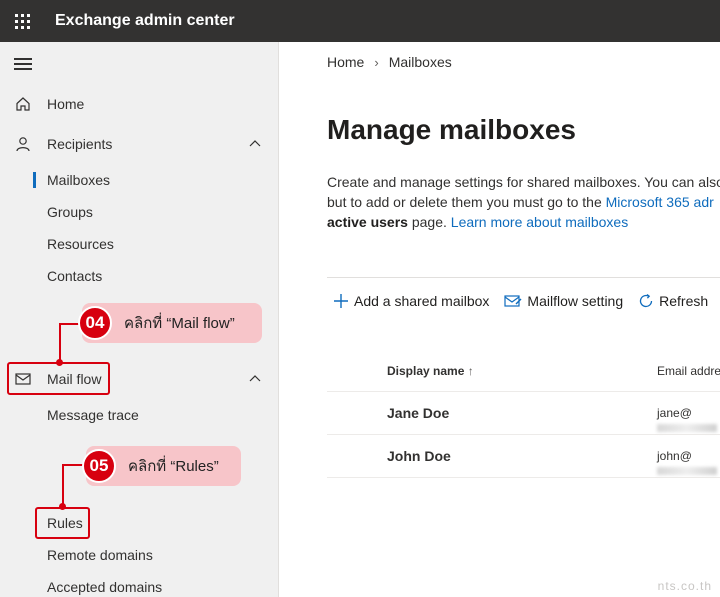 Image resolution: width=720 pixels, height=597 pixels. Describe the element at coordinates (420, 62) in the screenshot. I see `breadcrumb-current: Mailboxes` at that location.